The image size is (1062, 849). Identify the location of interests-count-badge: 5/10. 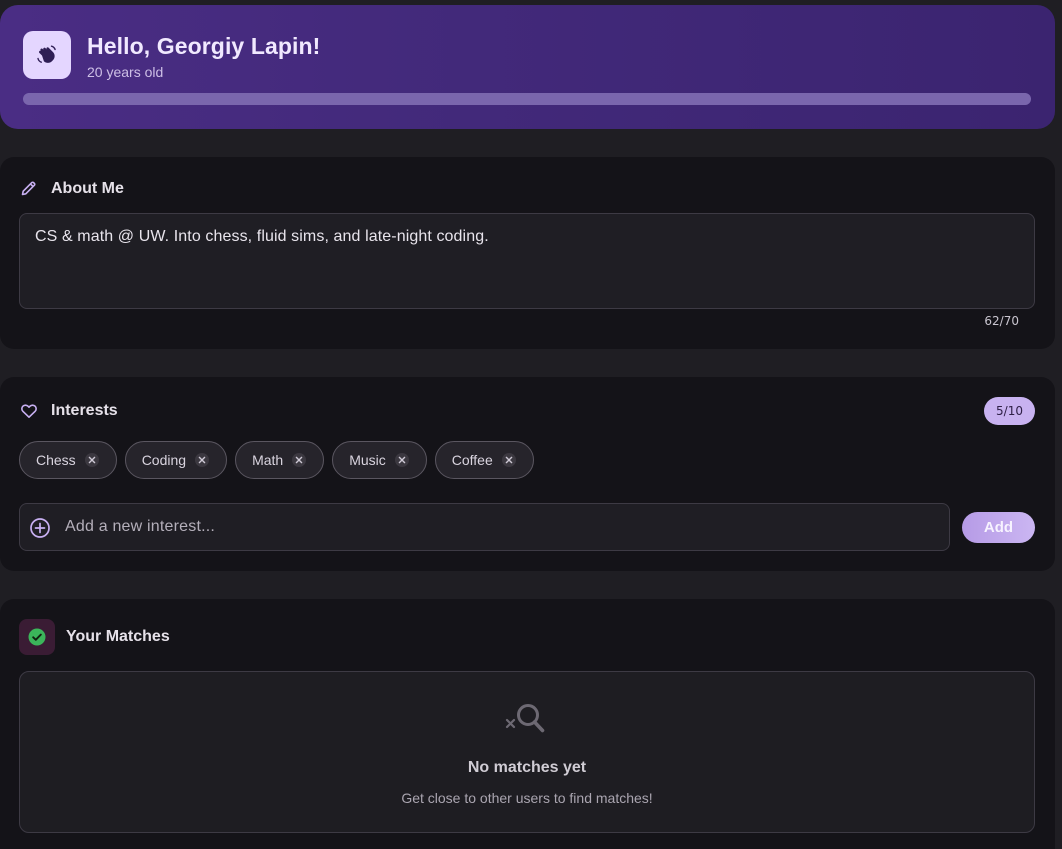
(1009, 411).